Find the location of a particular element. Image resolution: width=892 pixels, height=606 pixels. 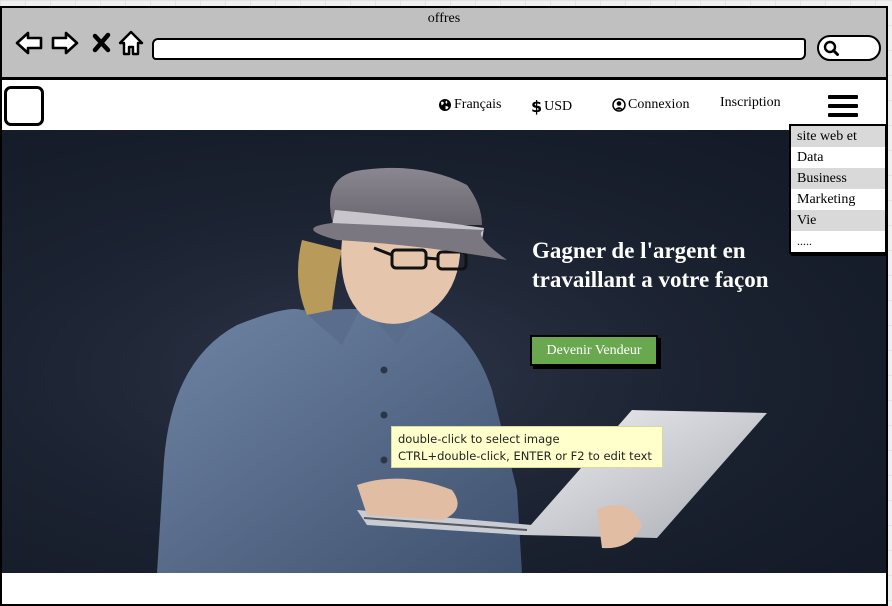

menu-item-life: Vie is located at coordinates (838, 220).